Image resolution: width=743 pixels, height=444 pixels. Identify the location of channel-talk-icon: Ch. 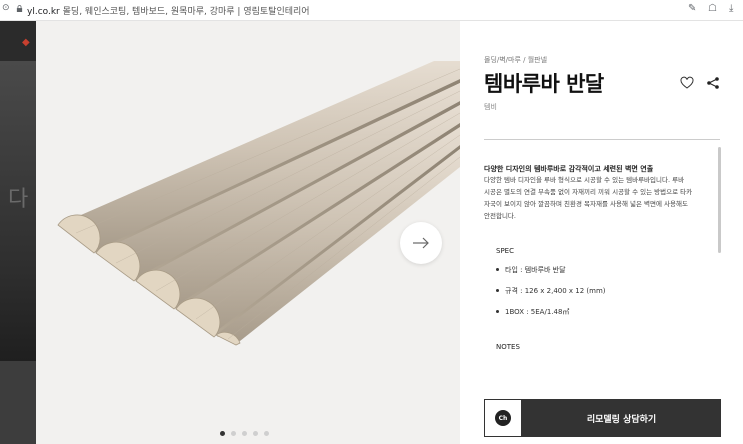
(503, 418).